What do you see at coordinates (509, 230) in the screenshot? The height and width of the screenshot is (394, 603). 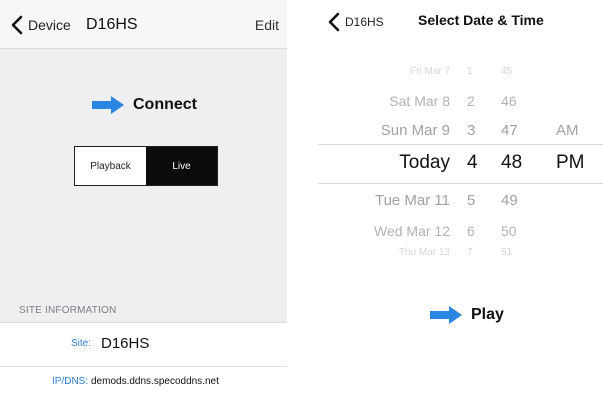 I see `picker-minute: 50` at bounding box center [509, 230].